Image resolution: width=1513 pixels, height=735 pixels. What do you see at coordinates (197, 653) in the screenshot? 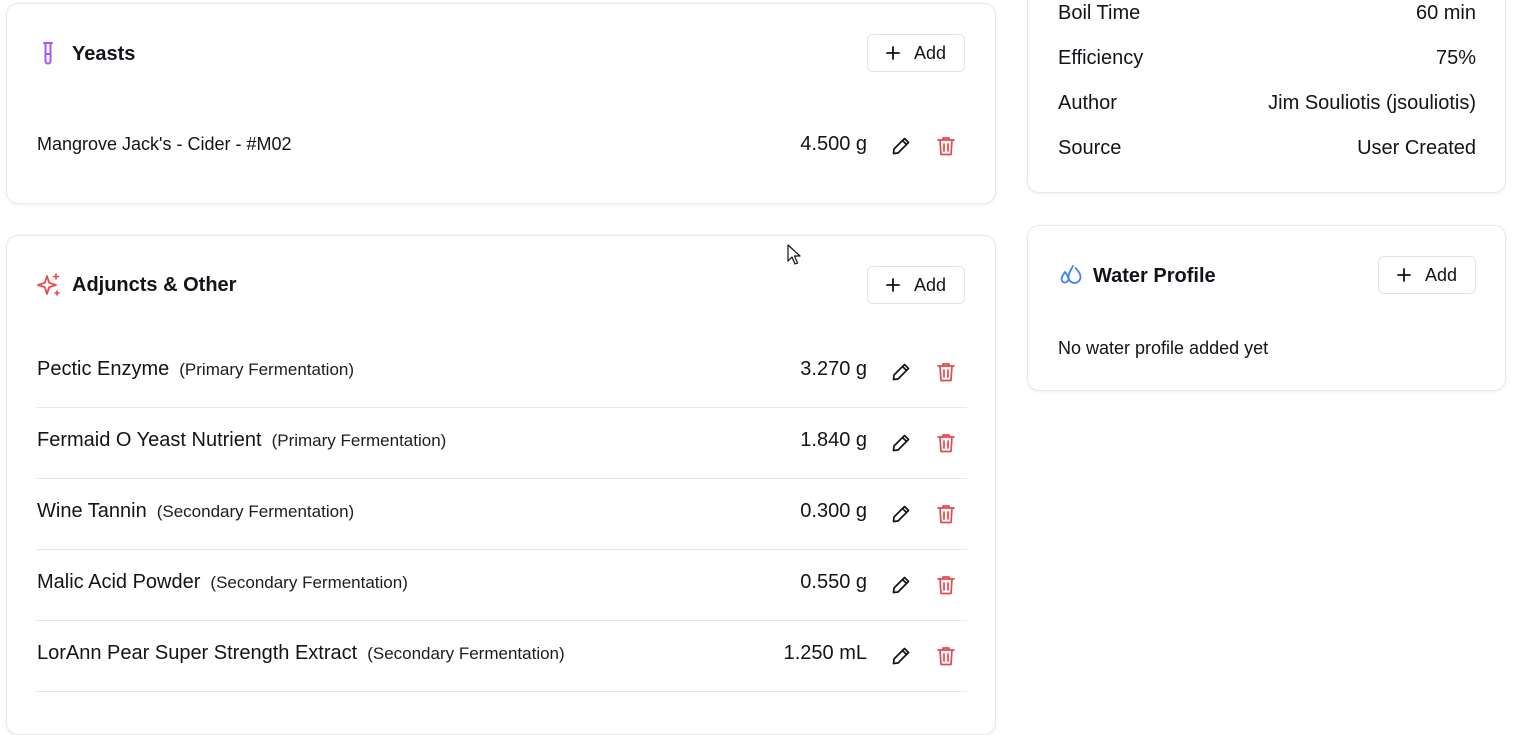
I see `adjunct-name: LorAnn Pear Super Strength Extract` at bounding box center [197, 653].